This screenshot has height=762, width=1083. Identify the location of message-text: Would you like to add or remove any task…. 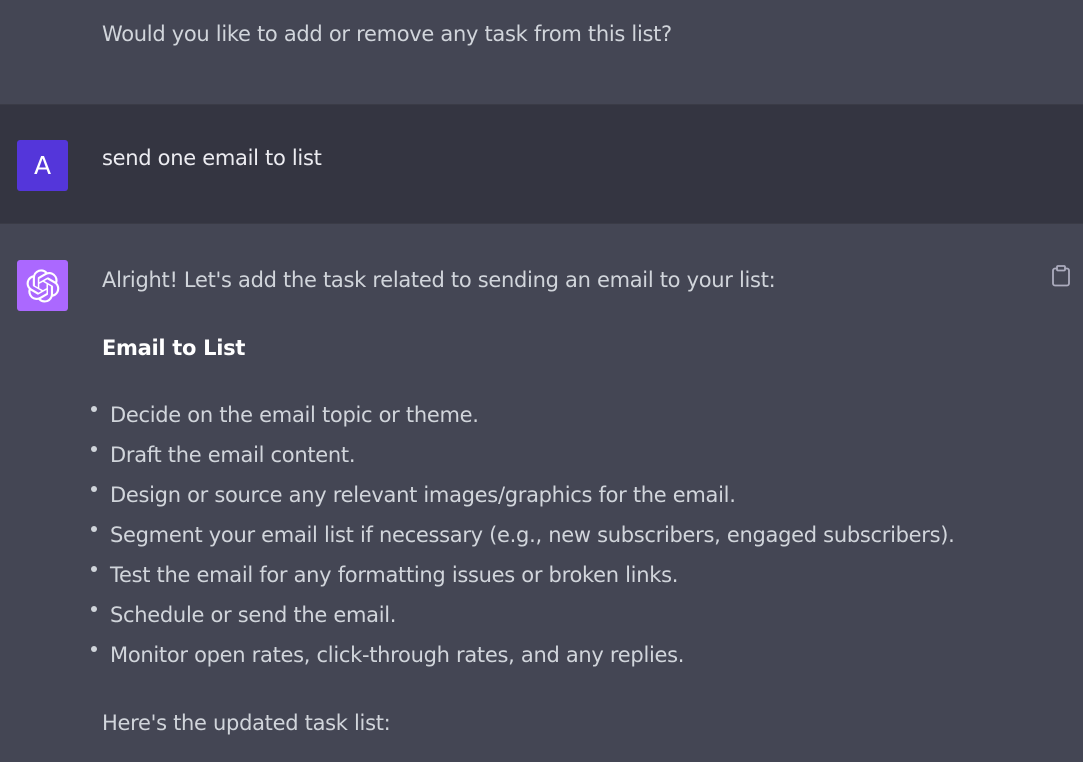
(387, 34).